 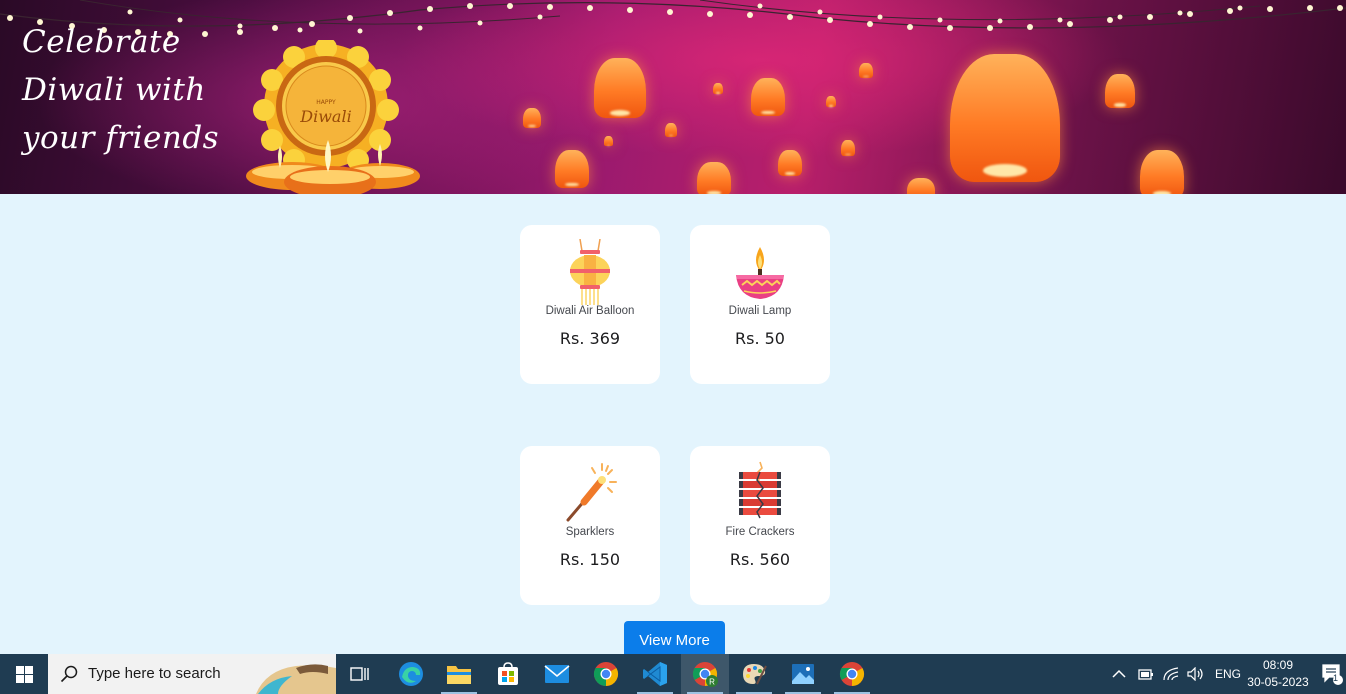 I want to click on product-card-fire-crackers: Fire Crackers Rs. 560, so click(x=760, y=525).